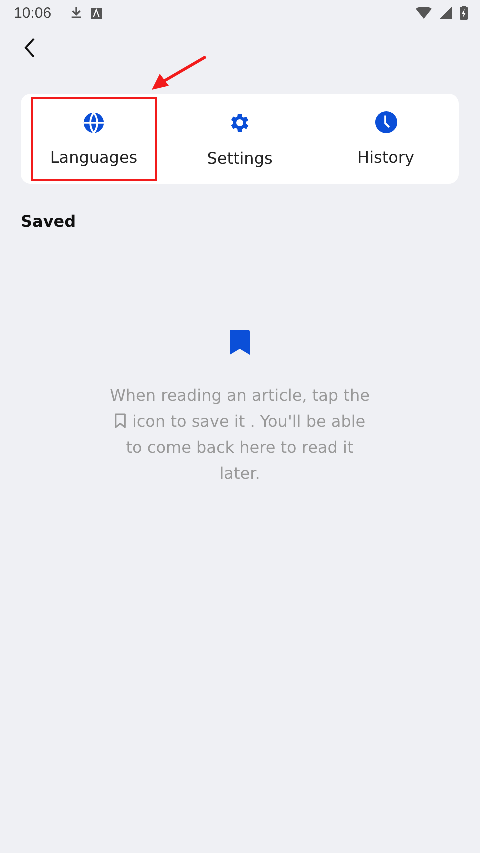 This screenshot has height=853, width=480. I want to click on wifi-icon, so click(424, 13).